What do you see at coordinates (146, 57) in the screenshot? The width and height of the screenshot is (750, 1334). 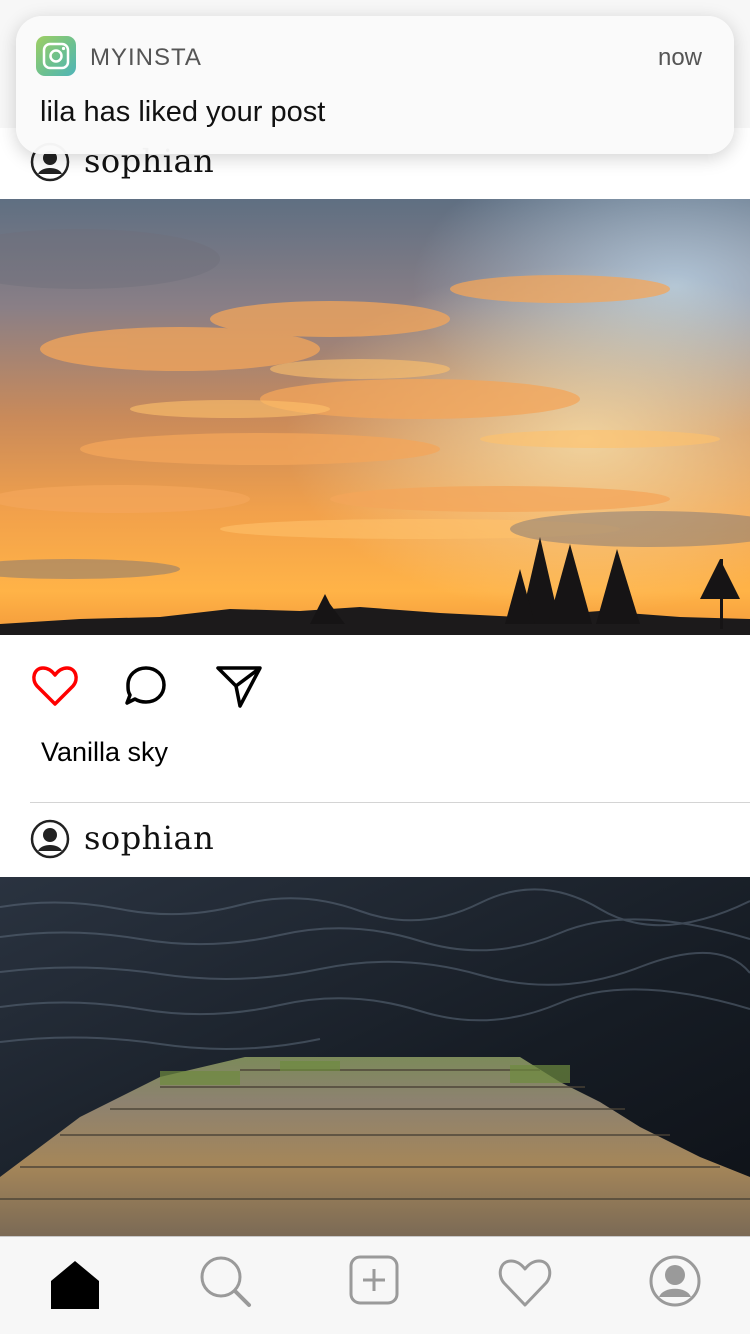 I see `notification-app-name: MYINSTA` at bounding box center [146, 57].